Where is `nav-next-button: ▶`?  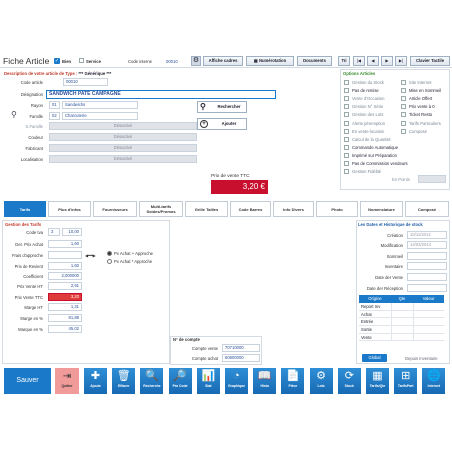 nav-next-button: ▶ is located at coordinates (387, 61).